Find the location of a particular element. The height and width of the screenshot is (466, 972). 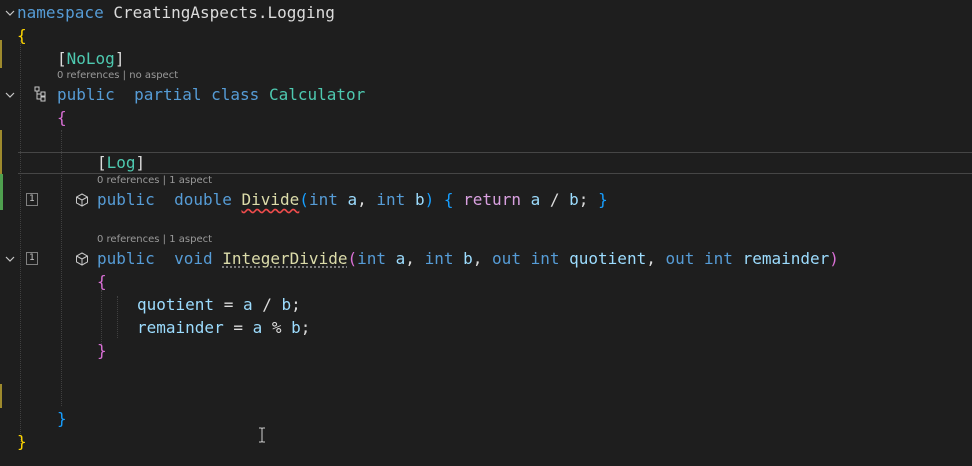

code-line-class-declaration: public partial class Calculator is located at coordinates (211, 95).